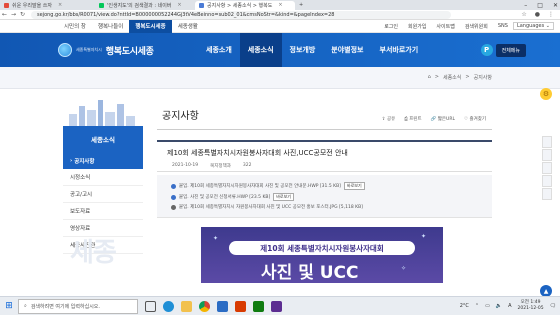 This screenshot has width=560, height=316. I want to click on divider, so click(324, 129).